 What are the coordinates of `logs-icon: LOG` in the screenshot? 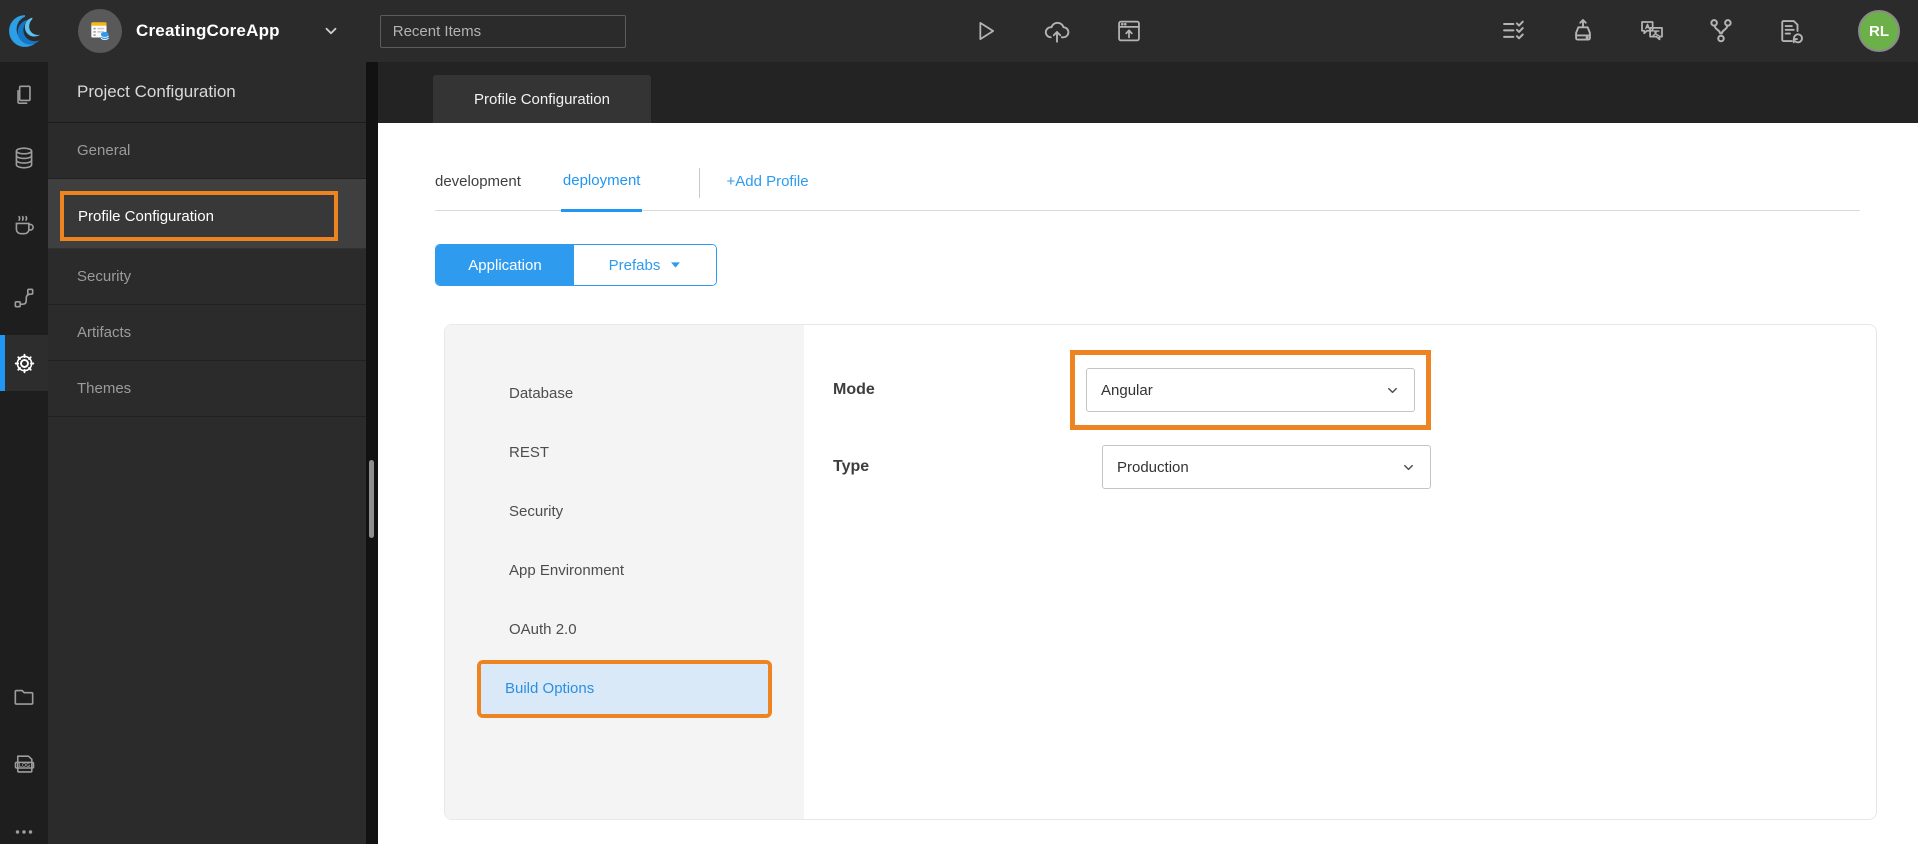 It's located at (24, 763).